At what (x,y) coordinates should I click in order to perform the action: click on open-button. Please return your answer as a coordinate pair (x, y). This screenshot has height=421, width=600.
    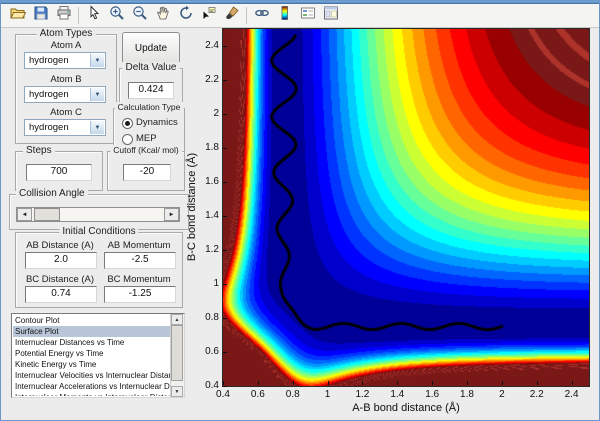
    Looking at the image, I should click on (17, 15).